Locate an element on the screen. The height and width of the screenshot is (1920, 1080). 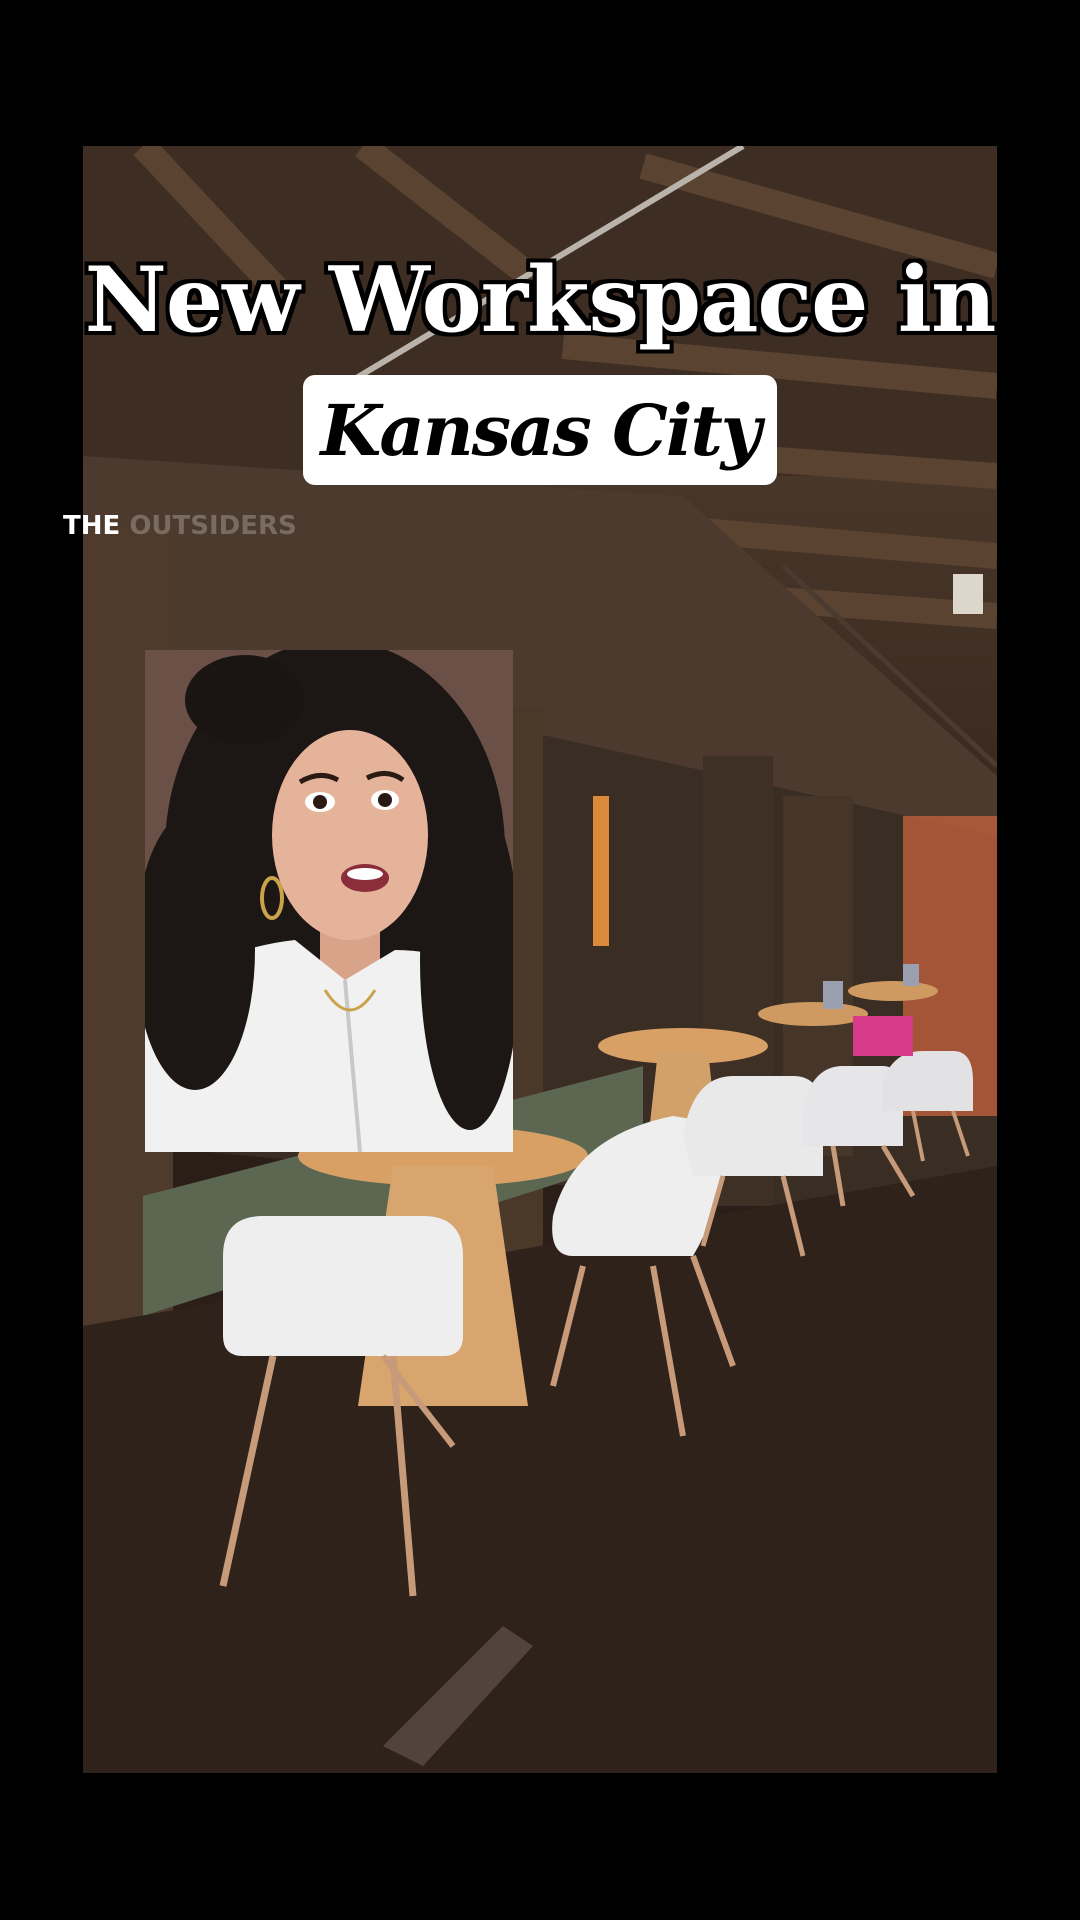
hair-bun is located at coordinates (245, 700).